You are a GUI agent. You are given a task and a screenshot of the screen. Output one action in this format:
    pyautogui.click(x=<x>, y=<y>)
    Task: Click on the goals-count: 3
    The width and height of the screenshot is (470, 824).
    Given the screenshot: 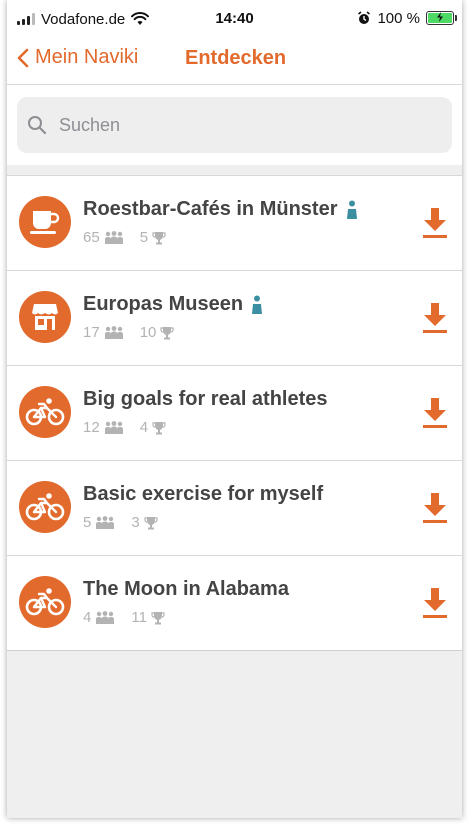 What is the action you would take?
    pyautogui.click(x=135, y=522)
    